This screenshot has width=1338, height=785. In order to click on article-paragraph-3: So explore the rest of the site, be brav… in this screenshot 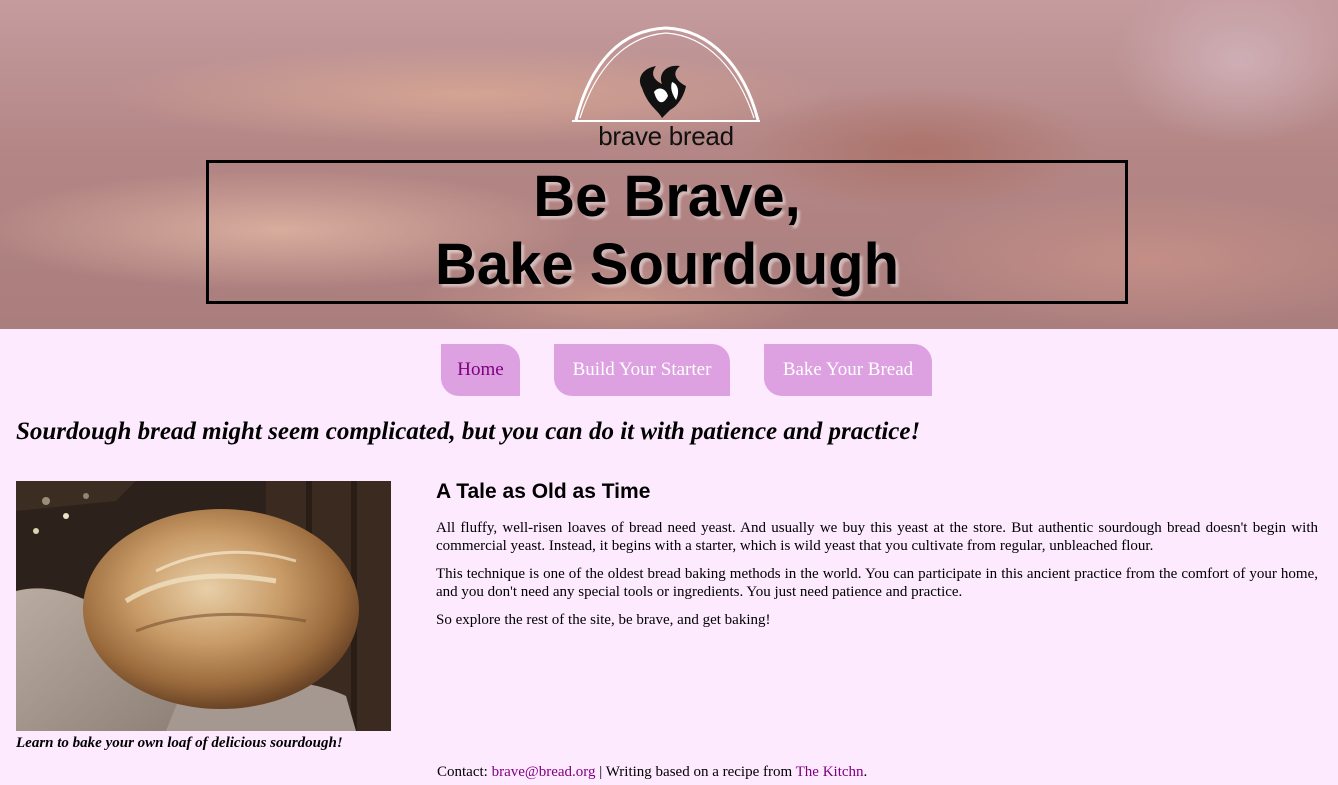, I will do `click(603, 620)`.